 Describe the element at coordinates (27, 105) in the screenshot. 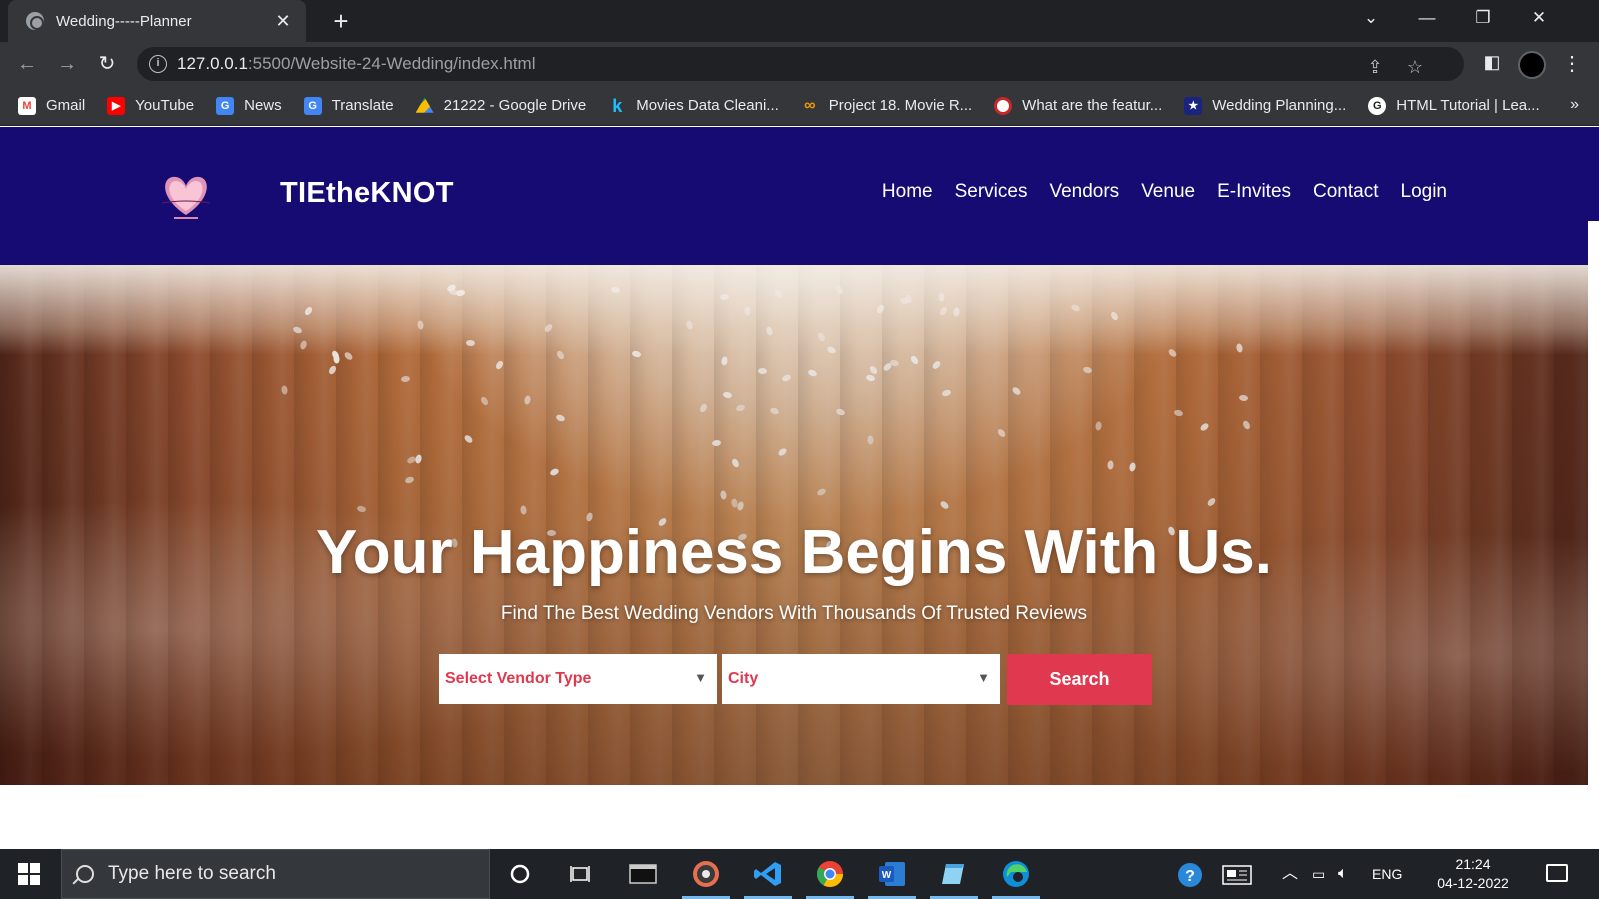

I see `gmail-icon: M` at that location.